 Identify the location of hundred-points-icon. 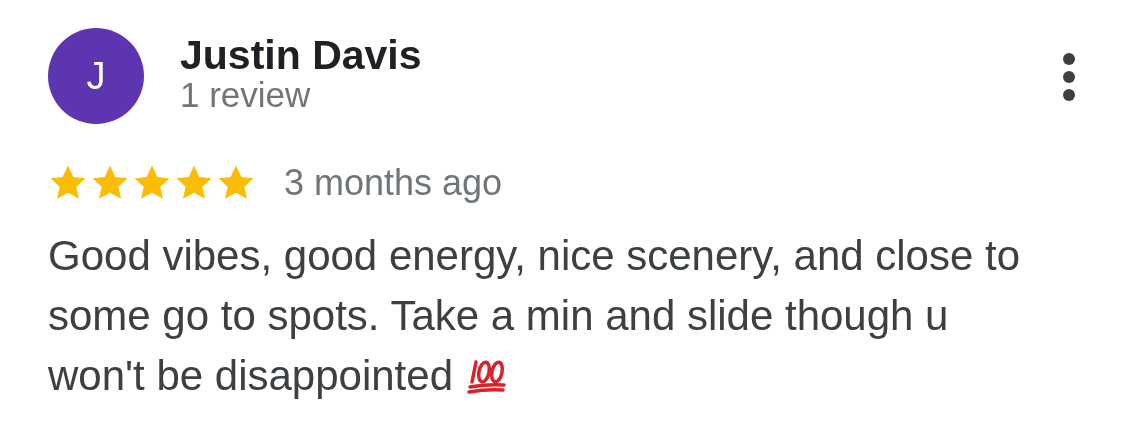
(487, 376).